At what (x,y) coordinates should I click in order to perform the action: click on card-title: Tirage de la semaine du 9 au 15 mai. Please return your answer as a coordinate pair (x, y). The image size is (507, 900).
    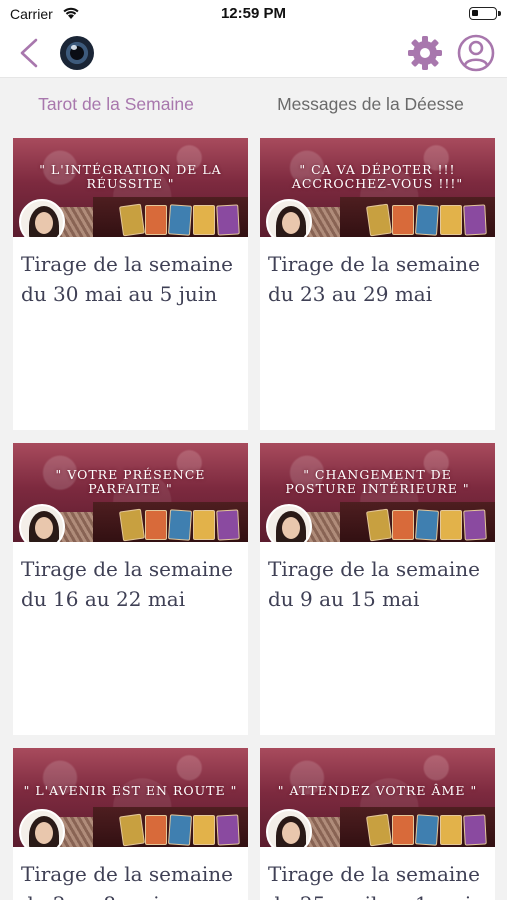
    Looking at the image, I should click on (374, 584).